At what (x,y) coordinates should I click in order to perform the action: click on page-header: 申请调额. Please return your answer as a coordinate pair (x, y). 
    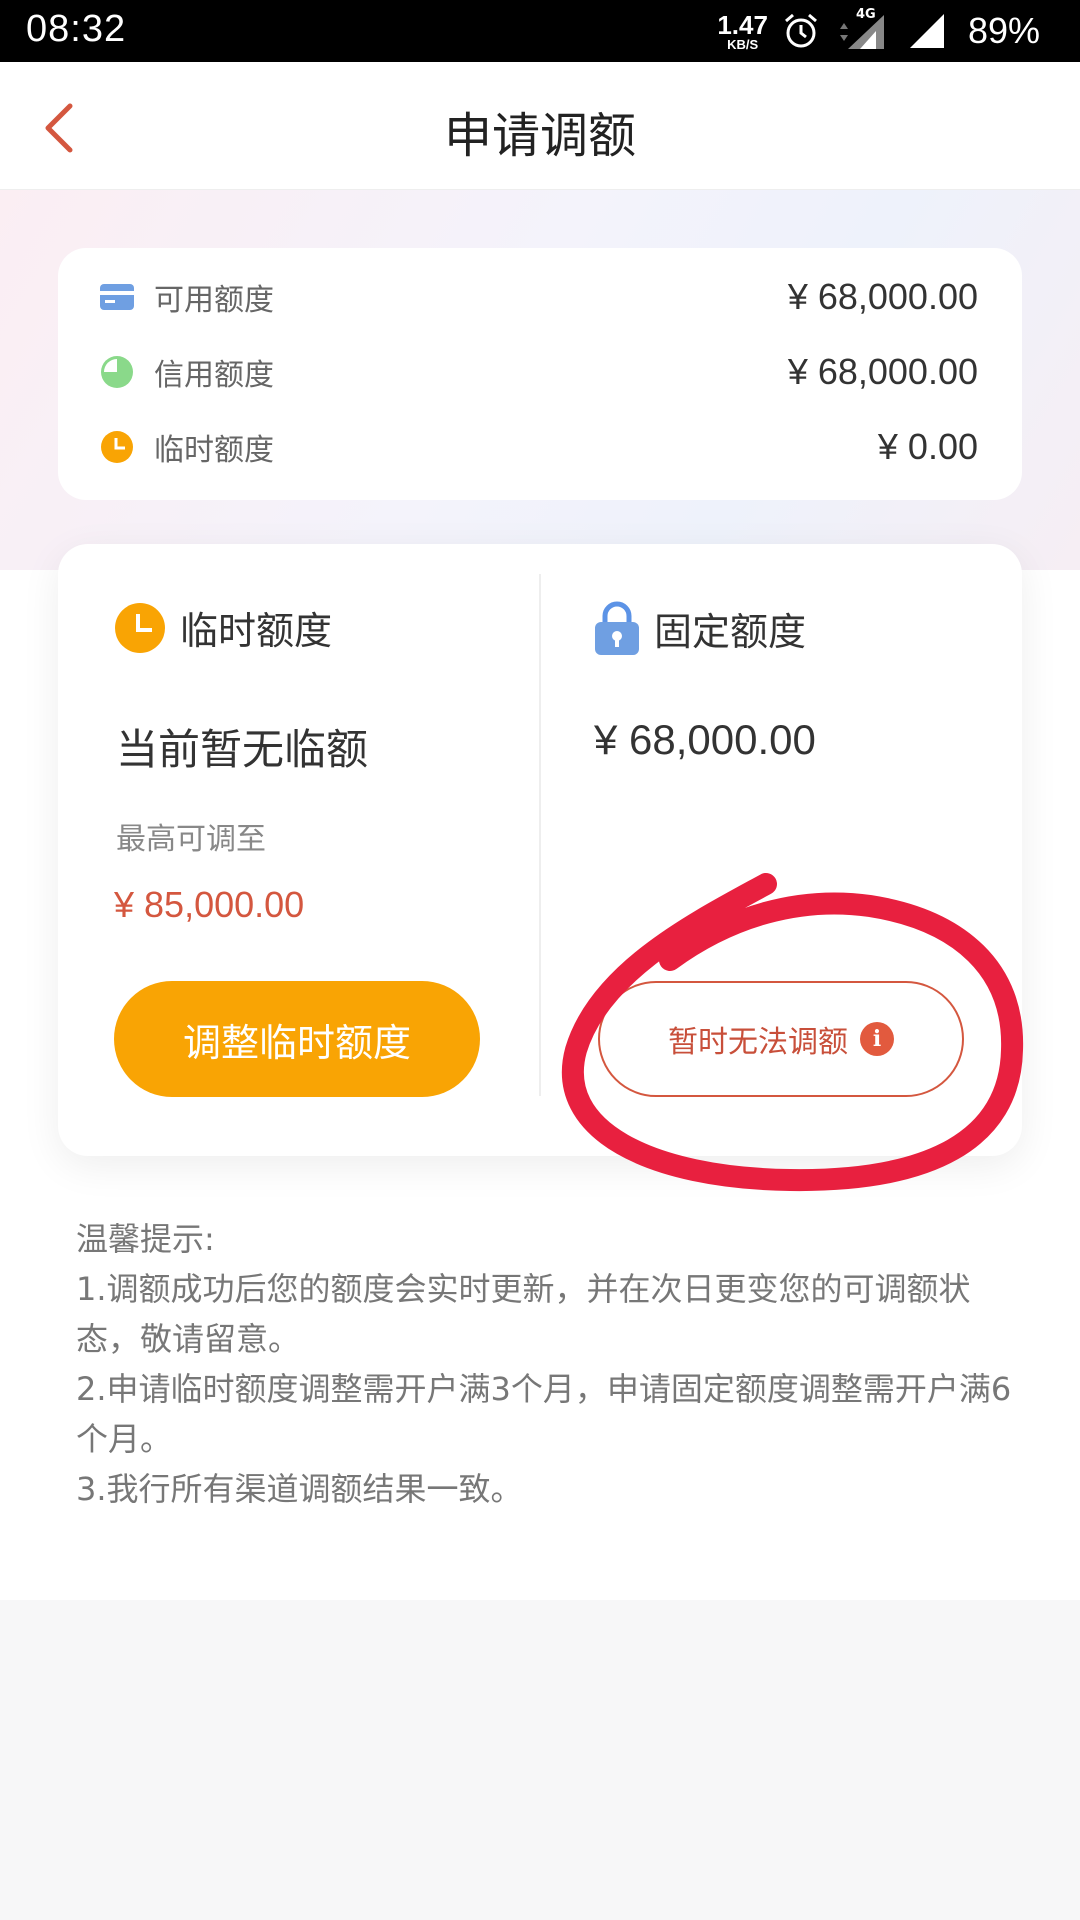
    Looking at the image, I should click on (540, 126).